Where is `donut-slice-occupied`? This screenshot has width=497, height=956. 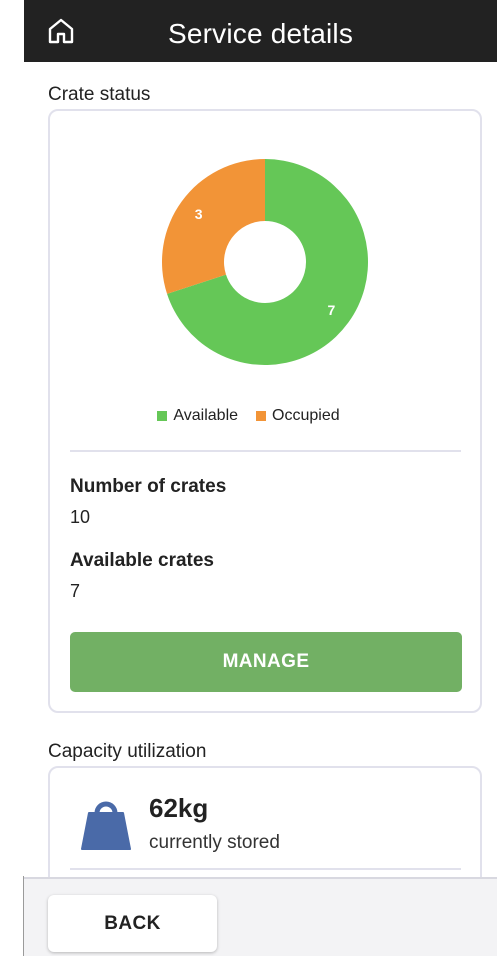
donut-slice-occupied is located at coordinates (213, 226).